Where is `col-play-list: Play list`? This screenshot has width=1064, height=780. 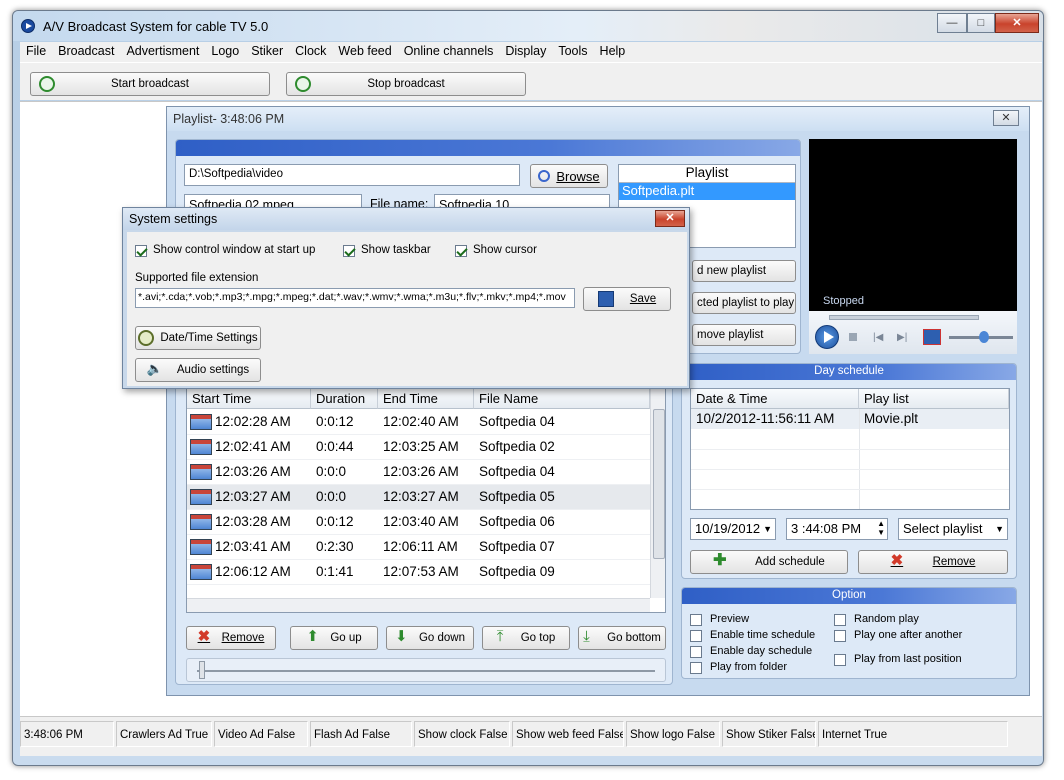
col-play-list: Play list is located at coordinates (934, 399).